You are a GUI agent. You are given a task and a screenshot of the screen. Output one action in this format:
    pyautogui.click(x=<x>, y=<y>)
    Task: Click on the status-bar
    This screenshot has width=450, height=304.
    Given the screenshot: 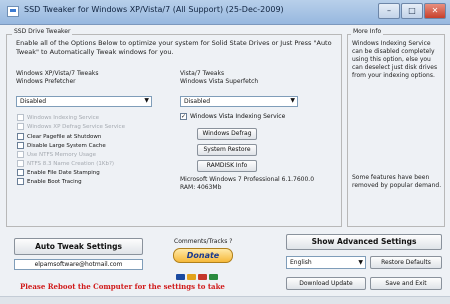 What is the action you would take?
    pyautogui.click(x=225, y=300)
    